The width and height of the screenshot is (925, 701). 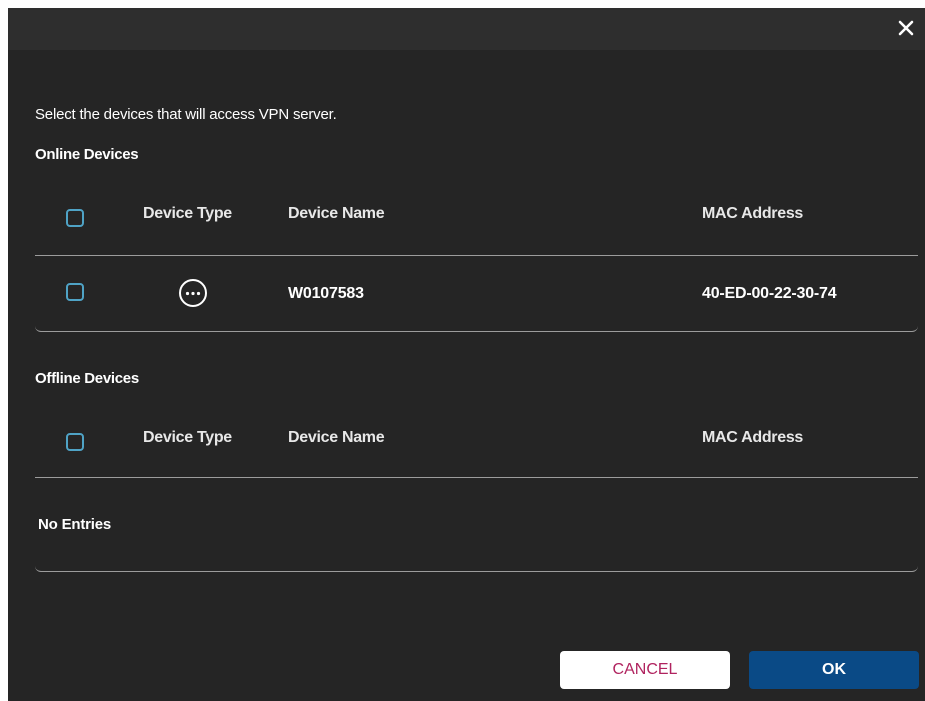 I want to click on online-header-device-name: Device Name, so click(x=336, y=213).